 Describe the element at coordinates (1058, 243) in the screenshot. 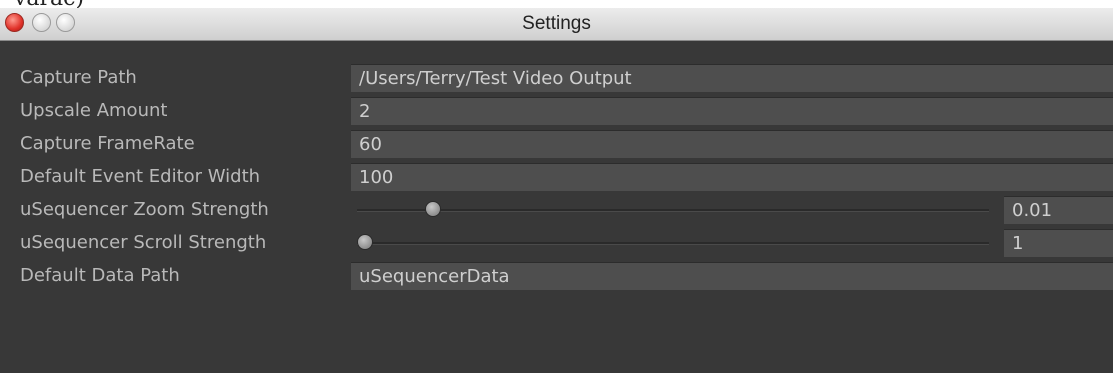

I see `scroll-strength-field: 1` at that location.